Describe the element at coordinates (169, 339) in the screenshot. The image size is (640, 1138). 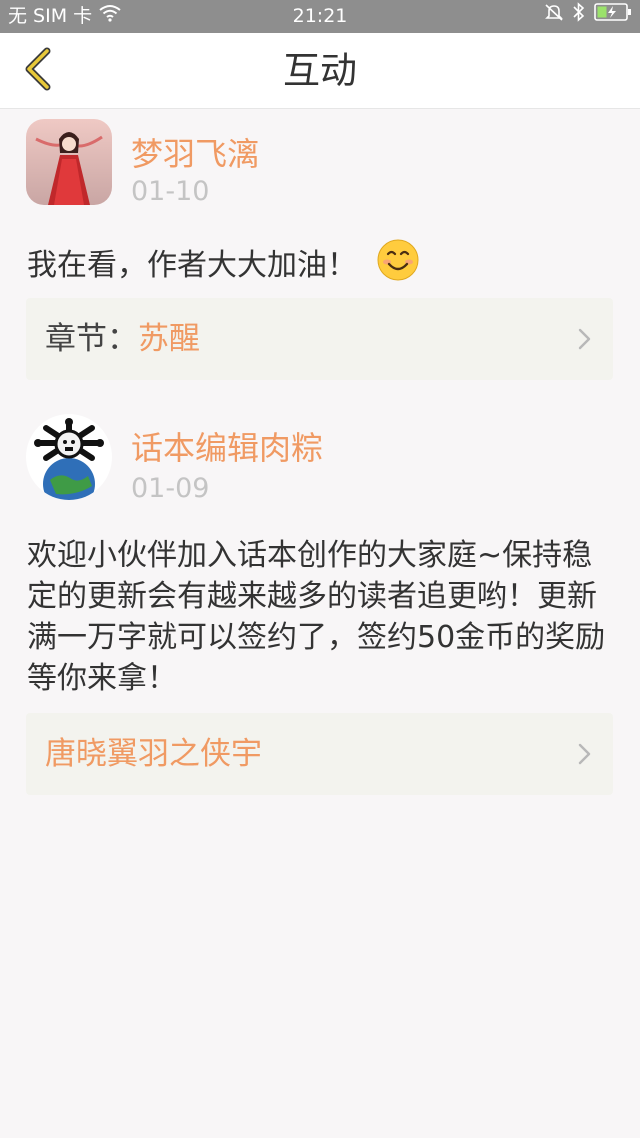
I see `chapter-name: 苏醒` at that location.